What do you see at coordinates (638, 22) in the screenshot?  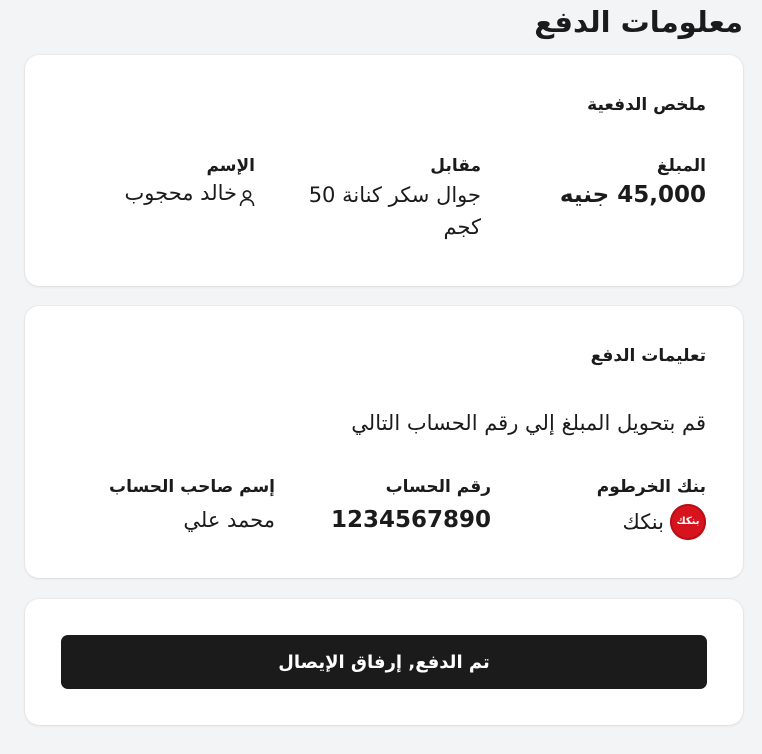 I see `page-title: معلومات الدفع` at bounding box center [638, 22].